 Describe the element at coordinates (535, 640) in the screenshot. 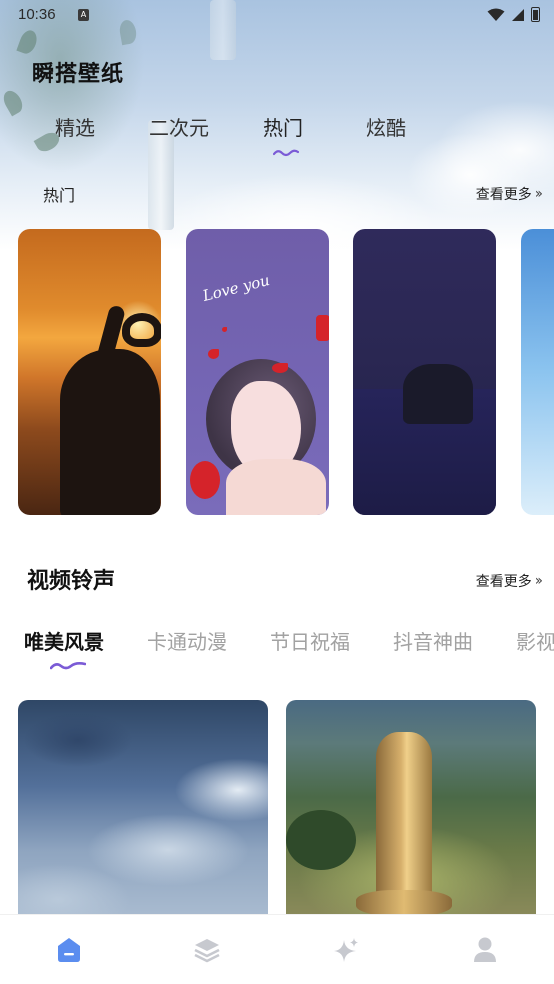

I see `tab-film: 影视` at that location.